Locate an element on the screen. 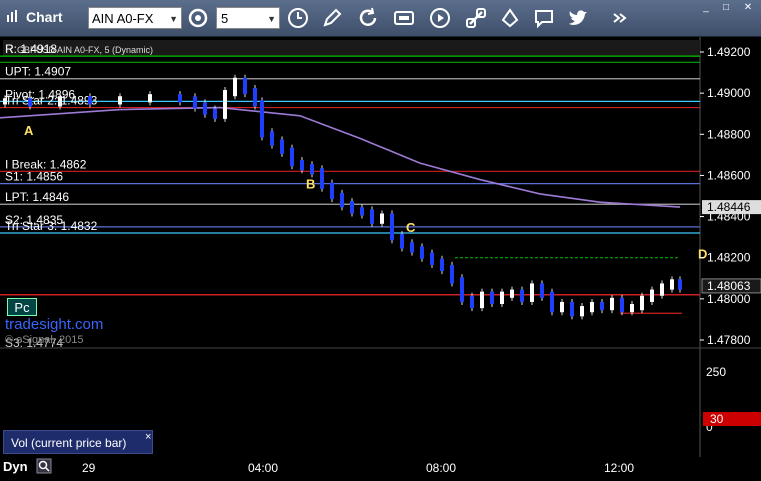 The width and height of the screenshot is (761, 481). chat-button is located at coordinates (544, 18).